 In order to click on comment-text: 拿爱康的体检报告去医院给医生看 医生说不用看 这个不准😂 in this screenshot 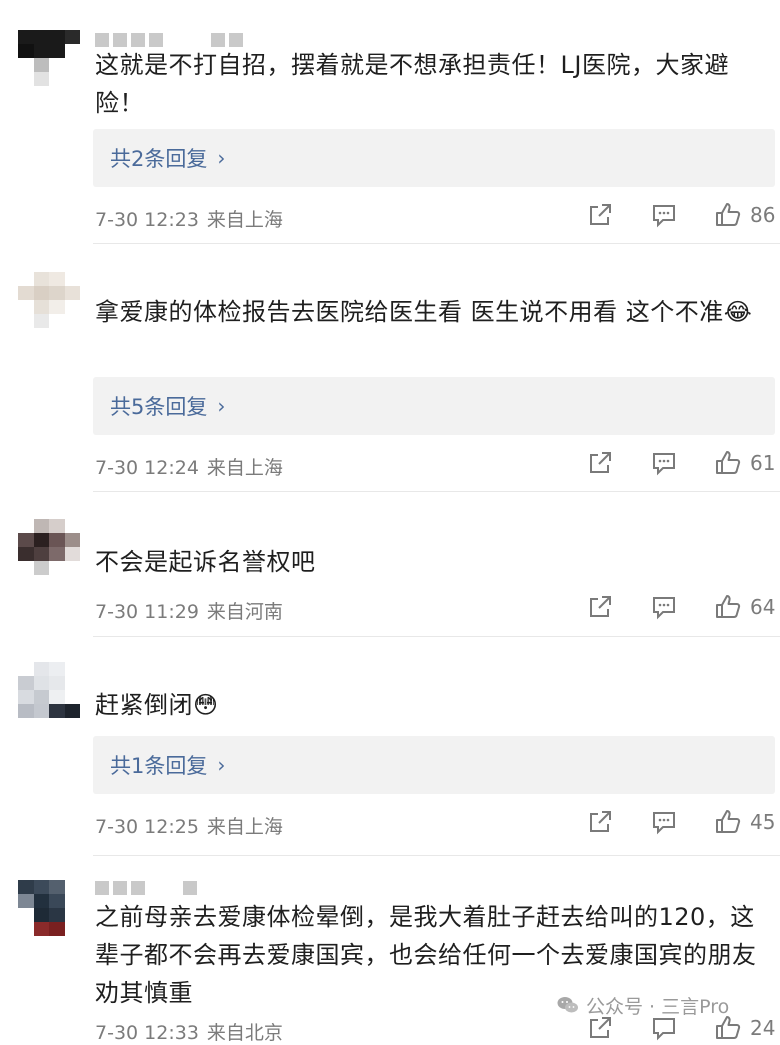, I will do `click(424, 312)`.